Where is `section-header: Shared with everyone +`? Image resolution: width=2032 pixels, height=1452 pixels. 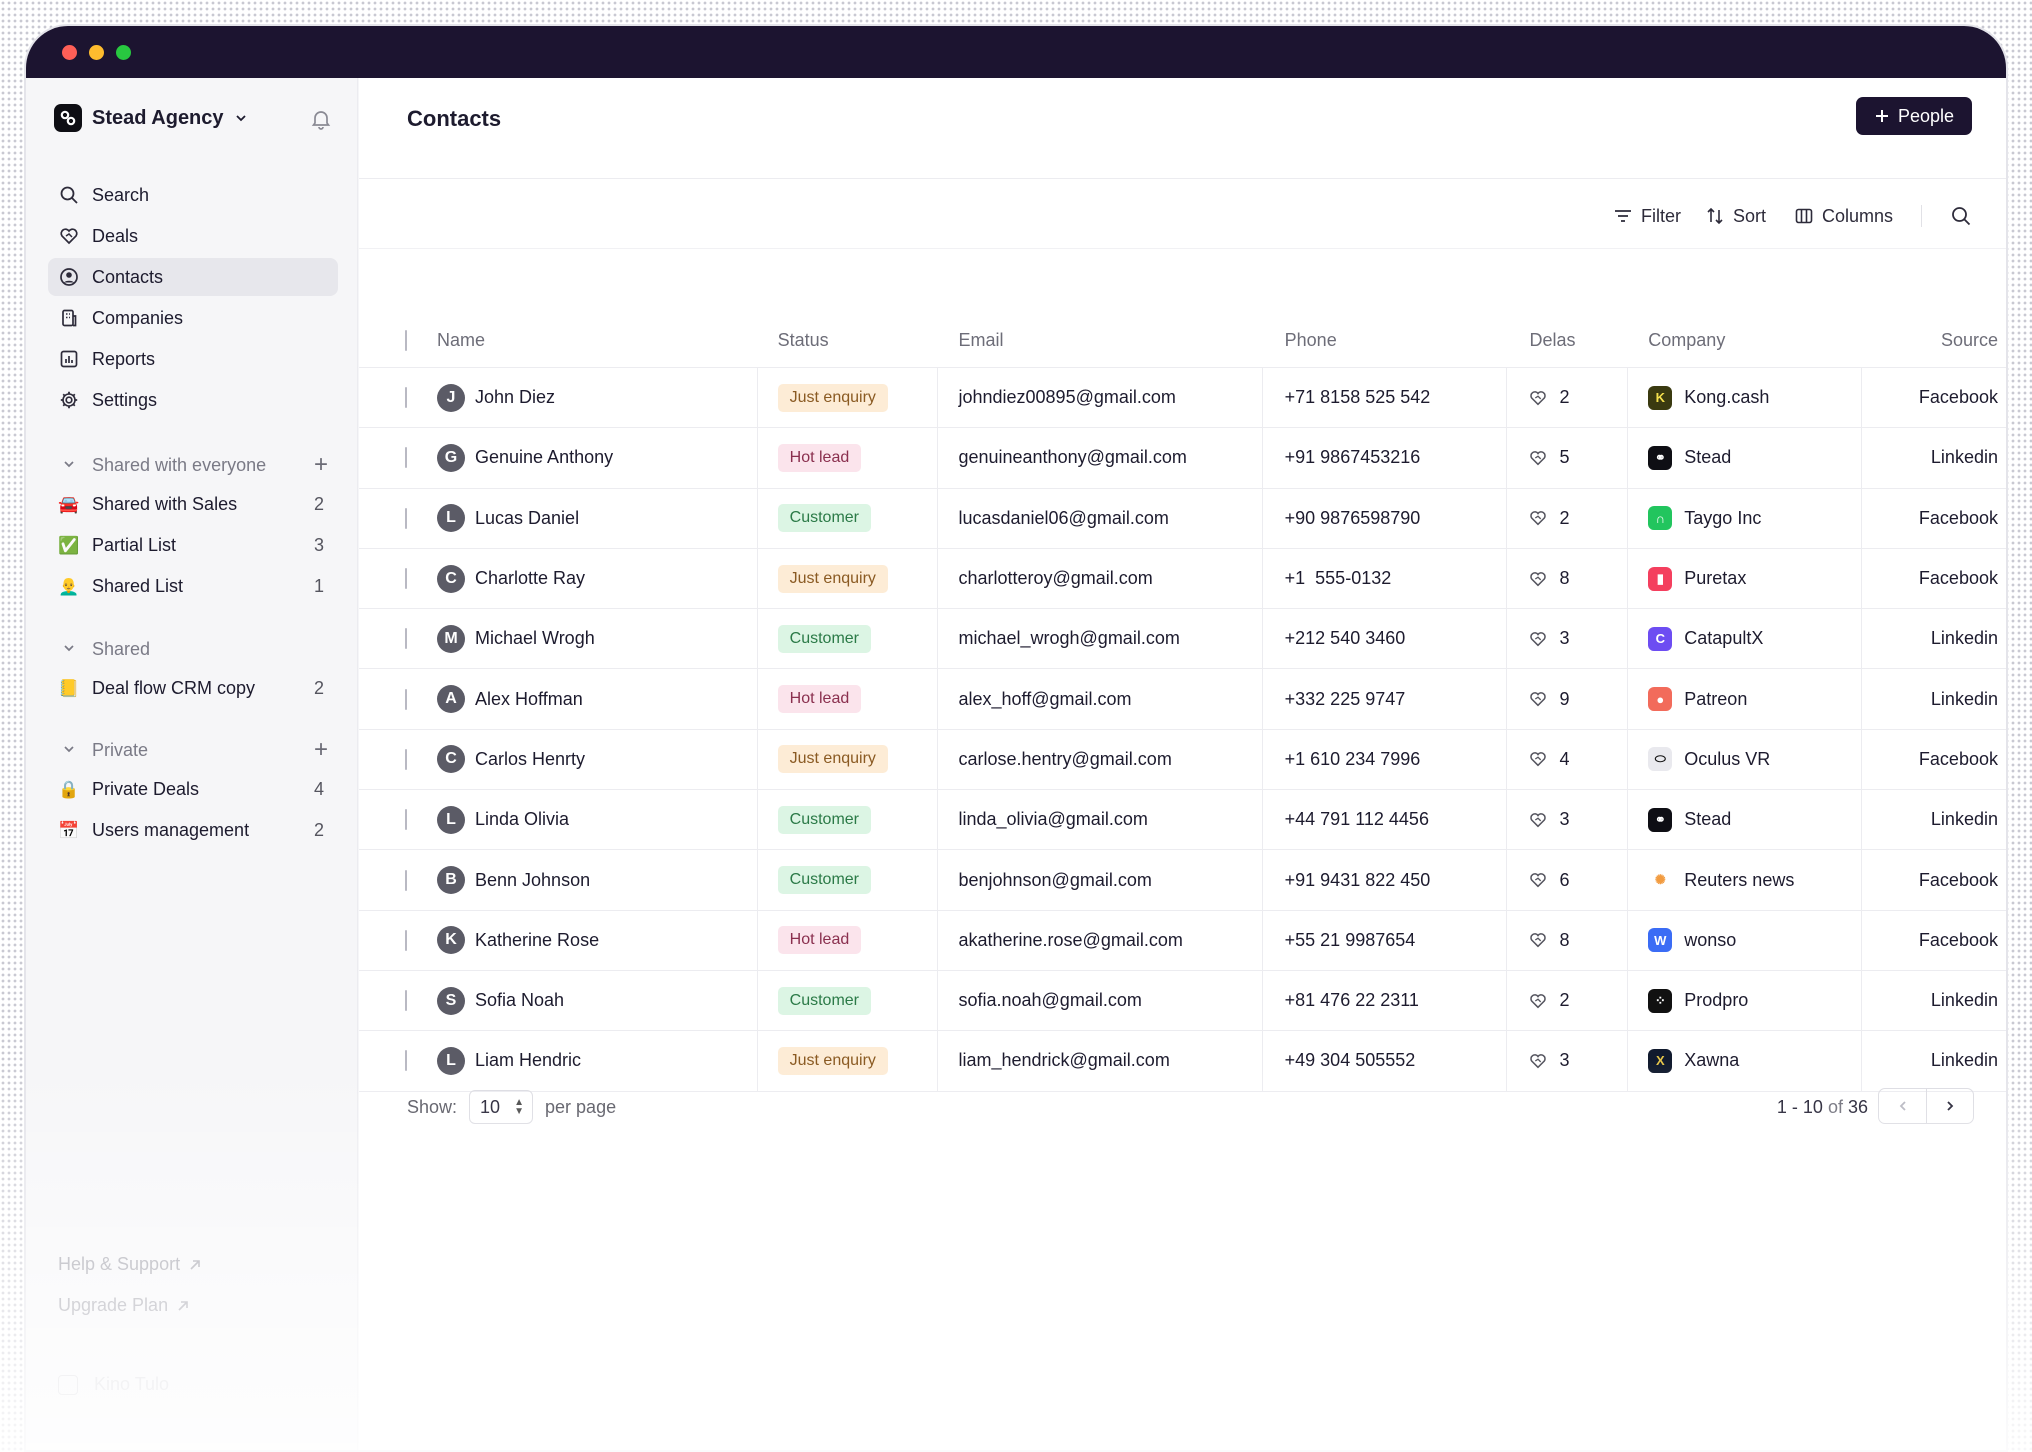 section-header: Shared with everyone + is located at coordinates (193, 465).